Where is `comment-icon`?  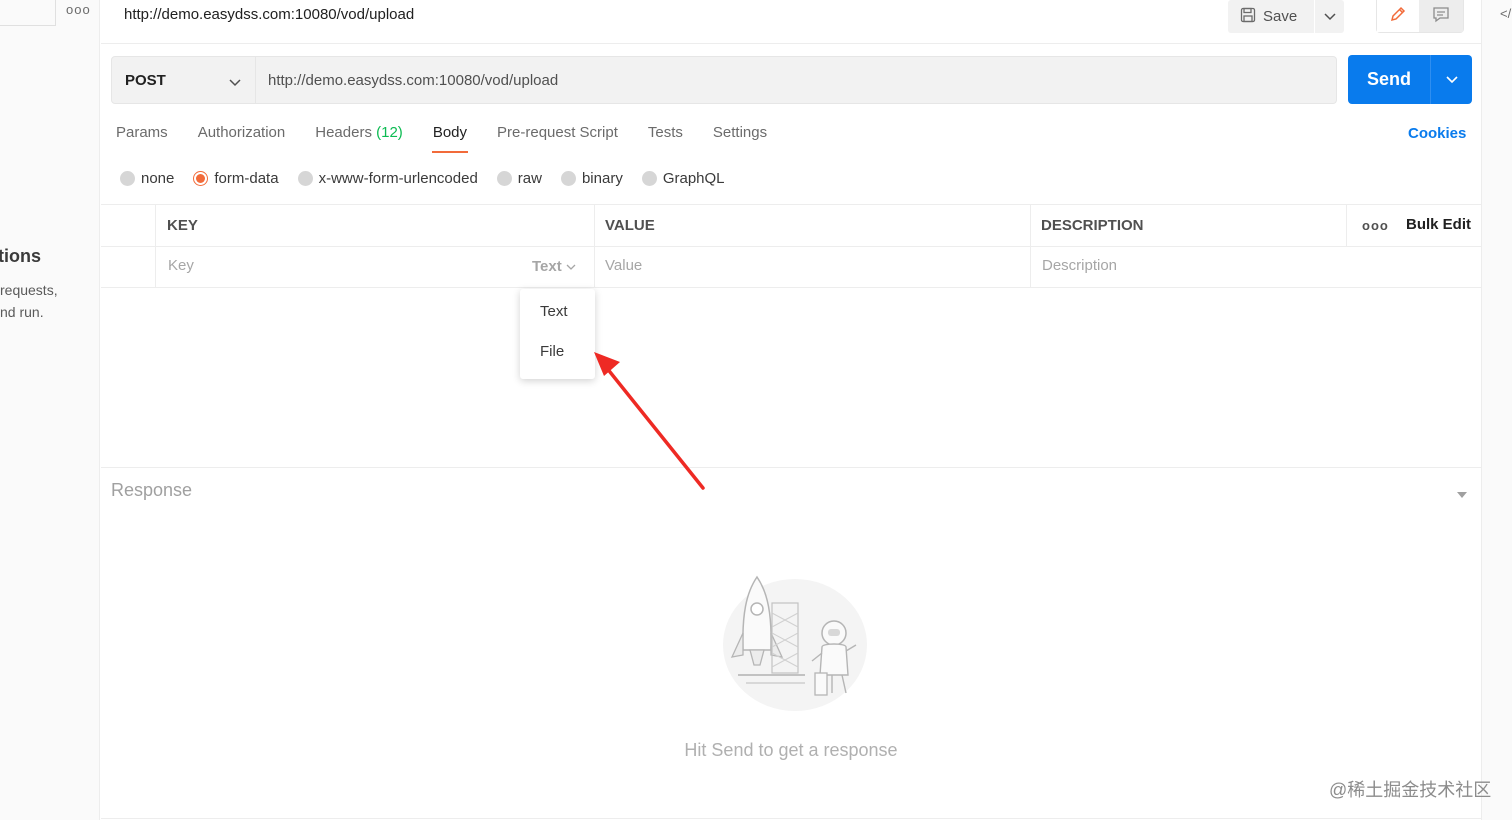 comment-icon is located at coordinates (1441, 16).